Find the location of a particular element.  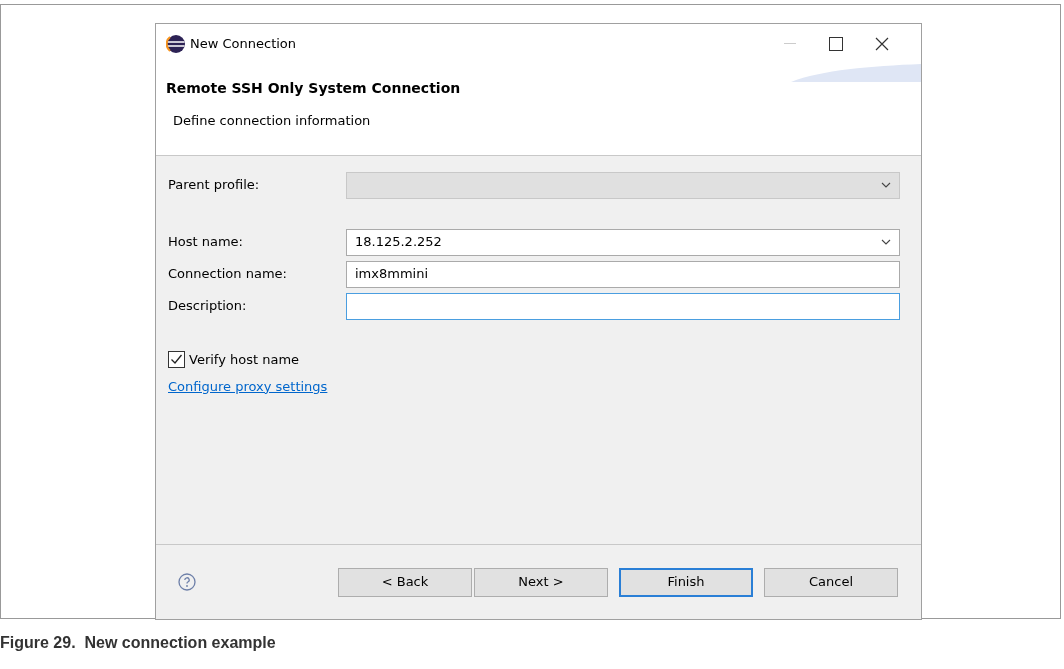

page-title: Remote SSH Only System Connection is located at coordinates (314, 88).